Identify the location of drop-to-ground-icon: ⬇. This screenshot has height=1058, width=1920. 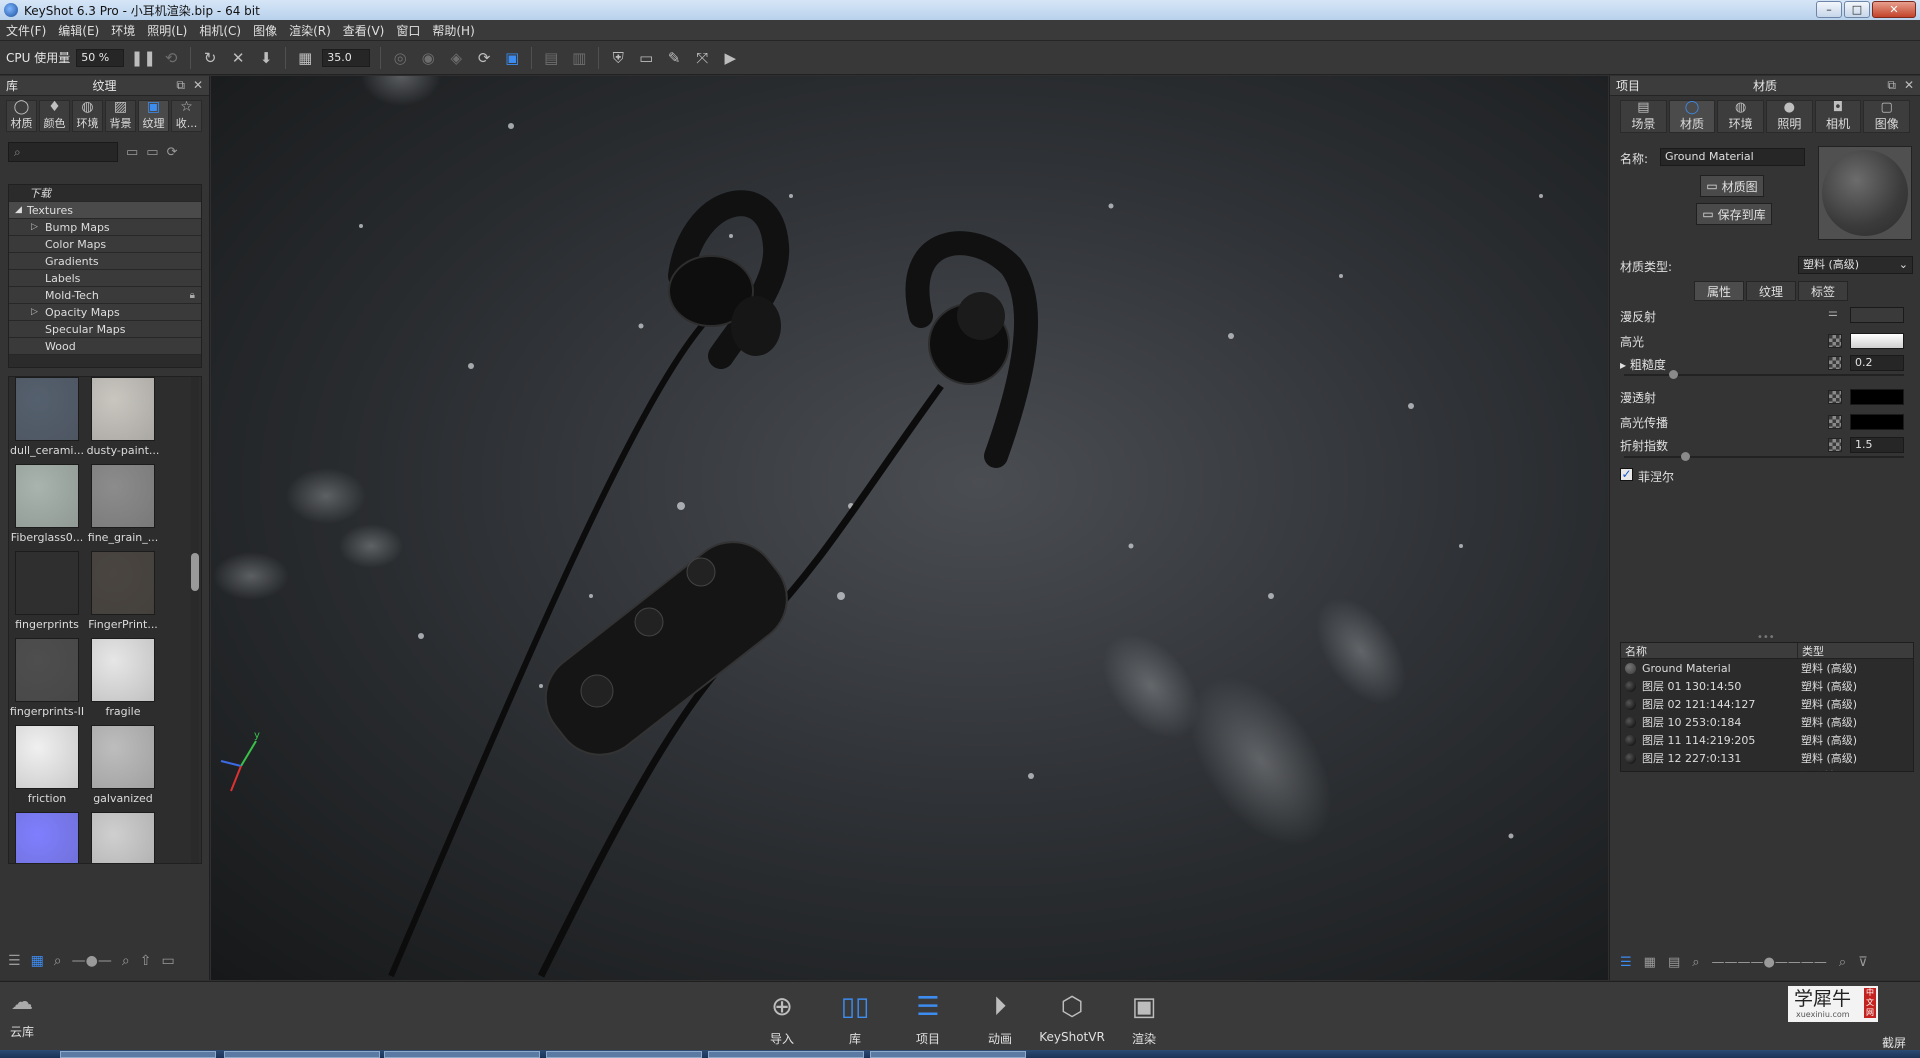
(266, 58).